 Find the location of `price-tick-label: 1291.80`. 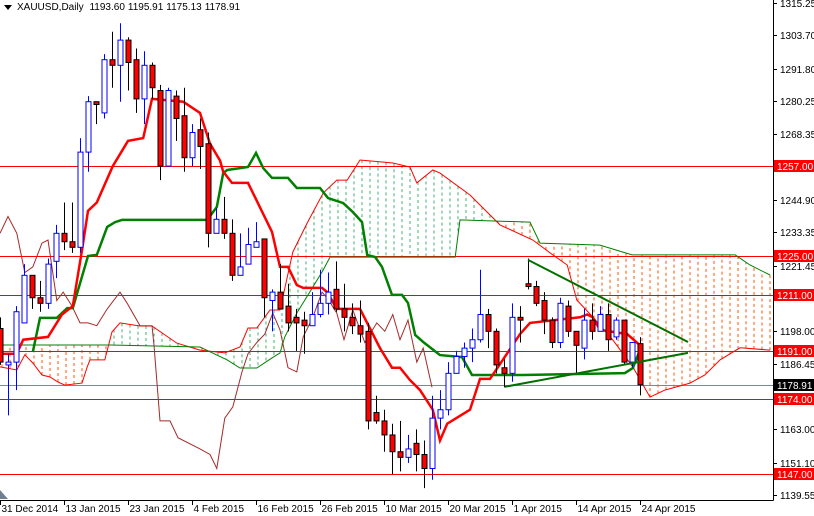

price-tick-label: 1291.80 is located at coordinates (797, 70).